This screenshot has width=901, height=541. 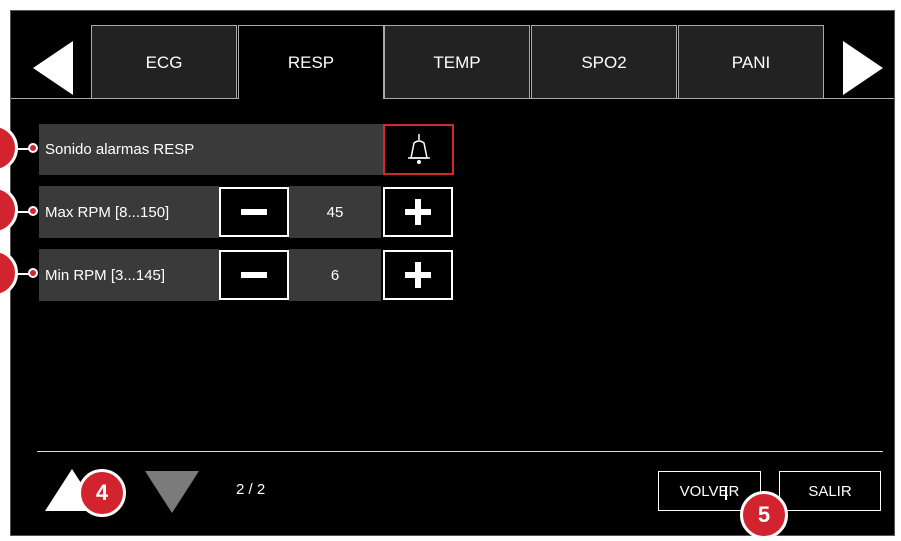 I want to click on bell-icon, so click(x=418, y=148).